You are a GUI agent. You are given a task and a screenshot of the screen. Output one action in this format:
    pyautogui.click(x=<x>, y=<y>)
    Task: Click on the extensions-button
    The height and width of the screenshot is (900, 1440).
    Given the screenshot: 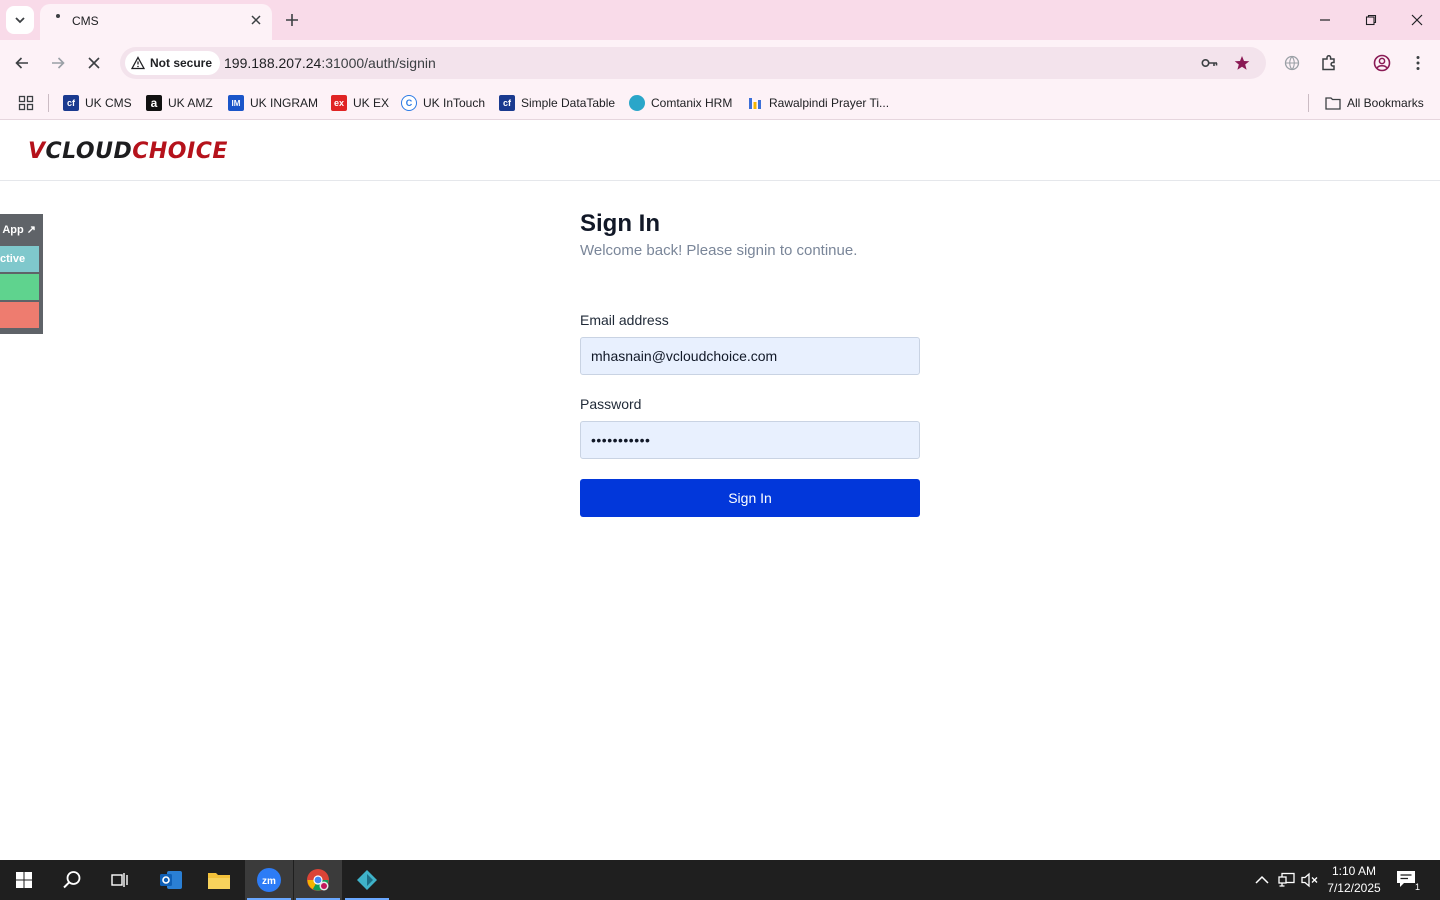 What is the action you would take?
    pyautogui.click(x=1329, y=63)
    